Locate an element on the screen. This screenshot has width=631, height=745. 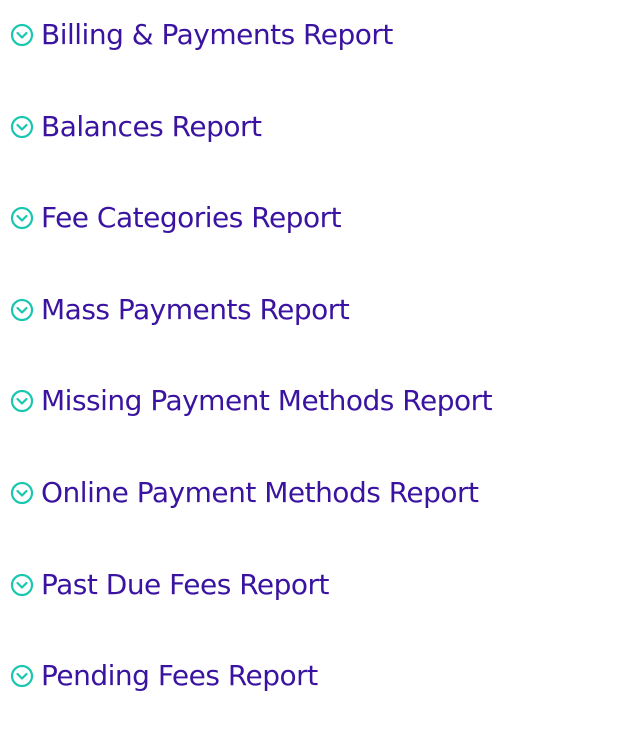
report-title: Past Due Fees Report is located at coordinates (185, 584).